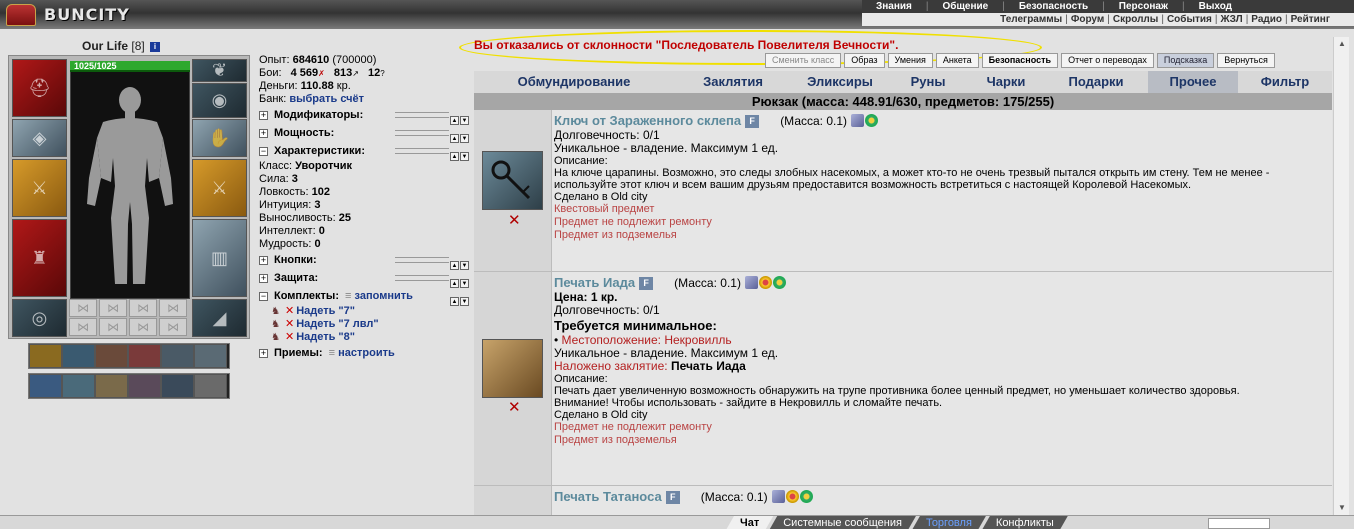 This screenshot has width=1354, height=529. I want to click on amulet-slot: ❦, so click(219, 70).